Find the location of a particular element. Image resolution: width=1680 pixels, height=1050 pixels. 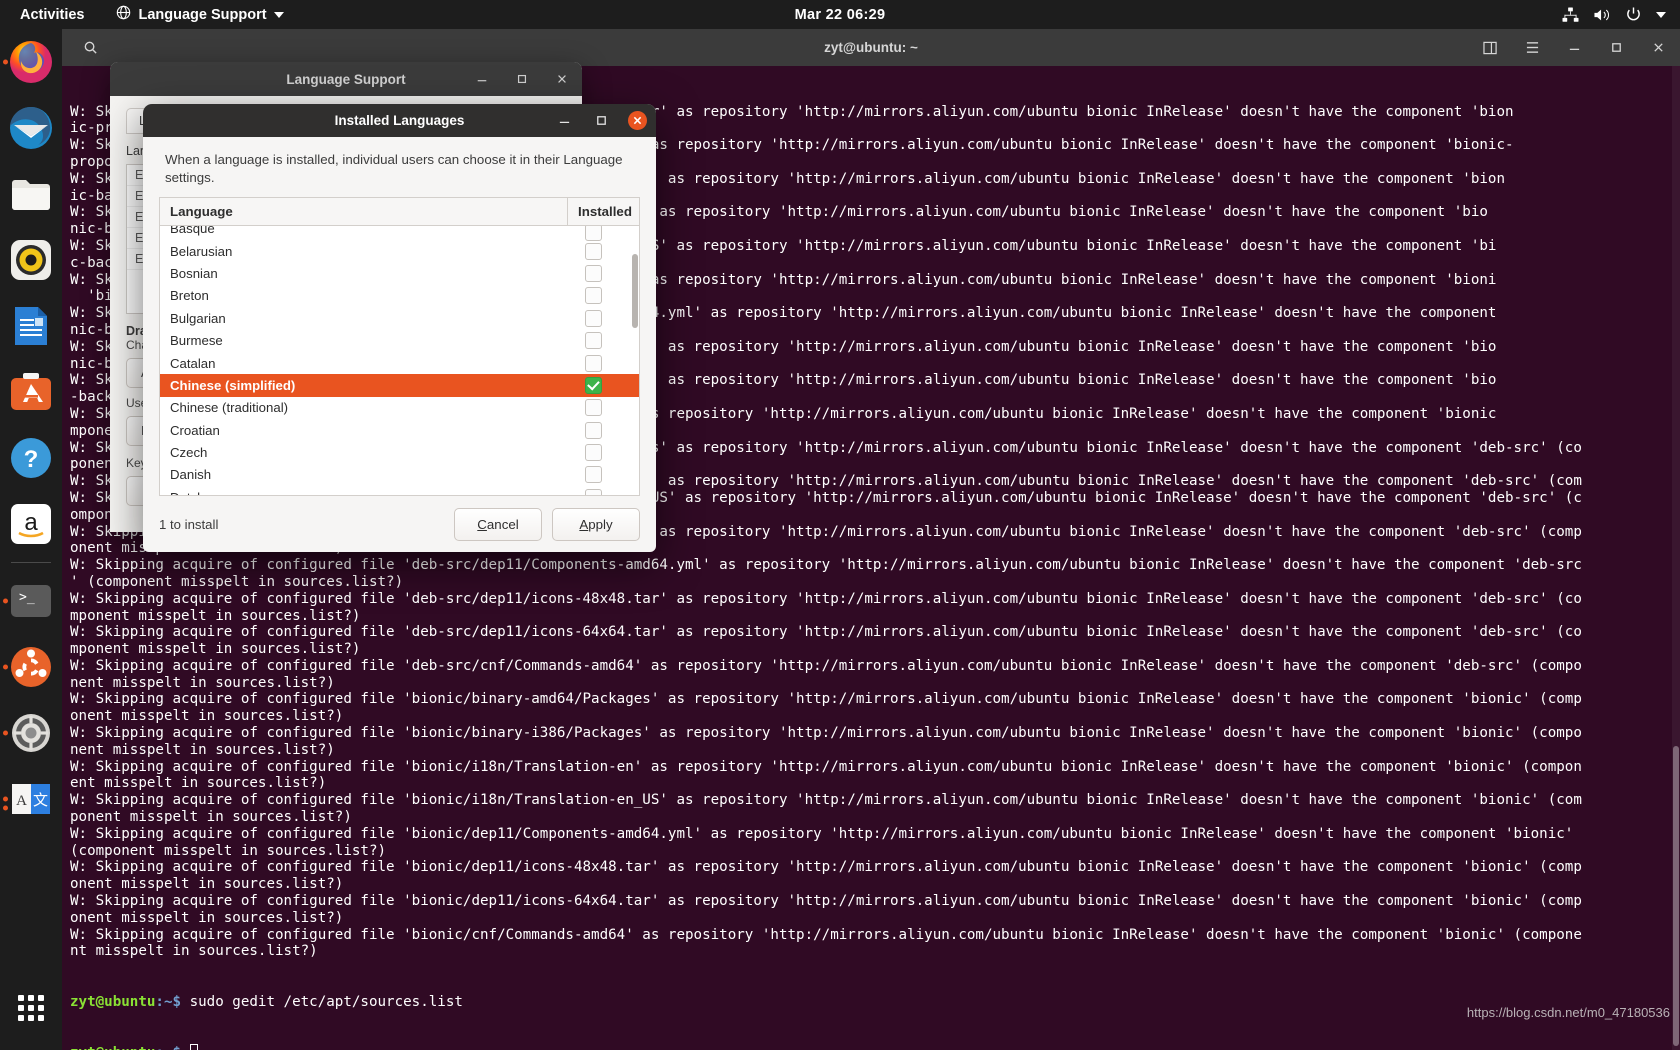

libreoffice-writer-icon is located at coordinates (31, 326).